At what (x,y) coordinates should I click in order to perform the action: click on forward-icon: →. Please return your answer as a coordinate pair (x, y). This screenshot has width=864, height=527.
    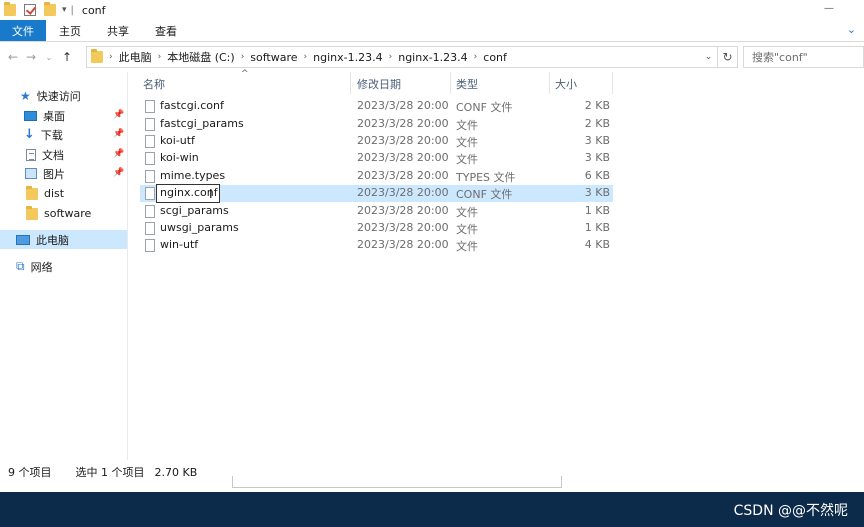
    Looking at the image, I should click on (31, 57).